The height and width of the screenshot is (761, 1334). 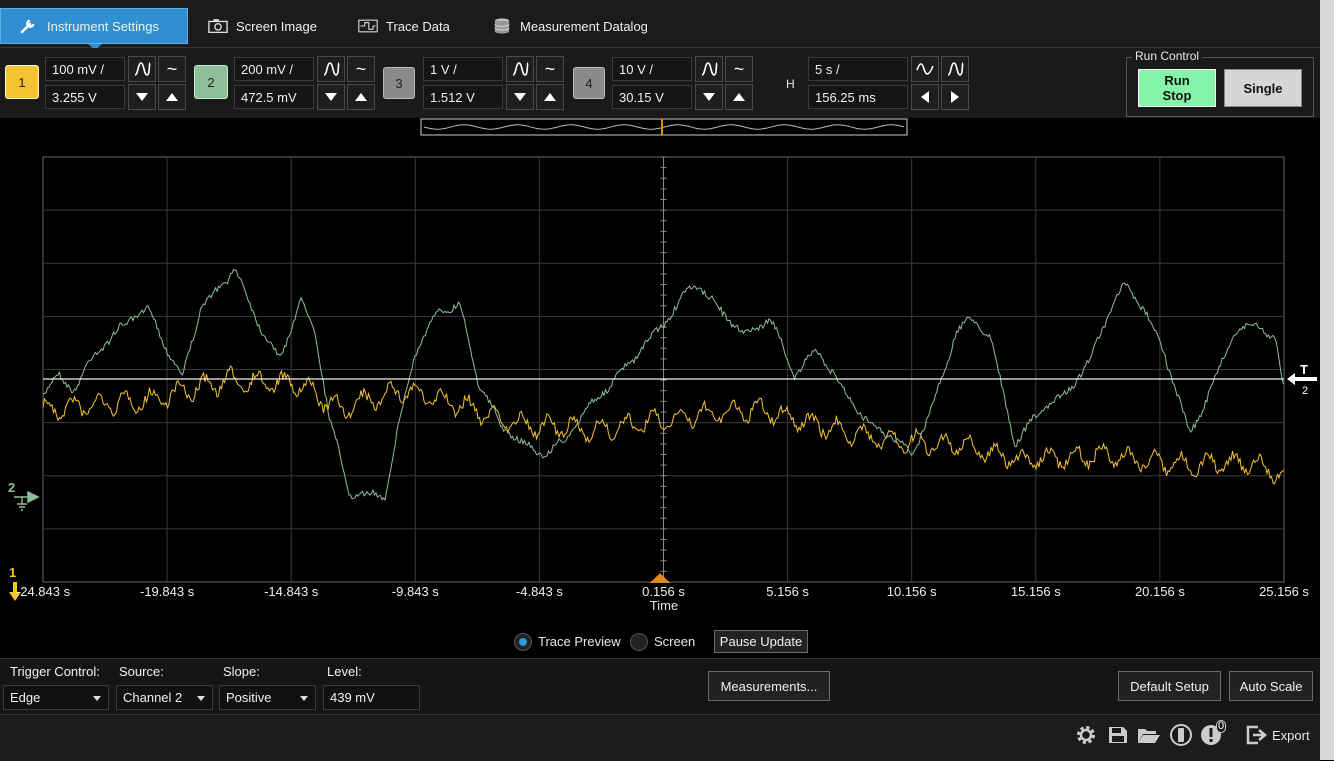 What do you see at coordinates (418, 26) in the screenshot?
I see `tab-label: Trace Data` at bounding box center [418, 26].